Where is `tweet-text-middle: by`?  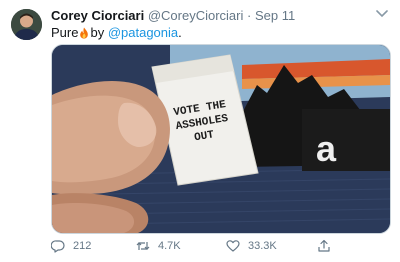
tweet-text-middle: by is located at coordinates (97, 32).